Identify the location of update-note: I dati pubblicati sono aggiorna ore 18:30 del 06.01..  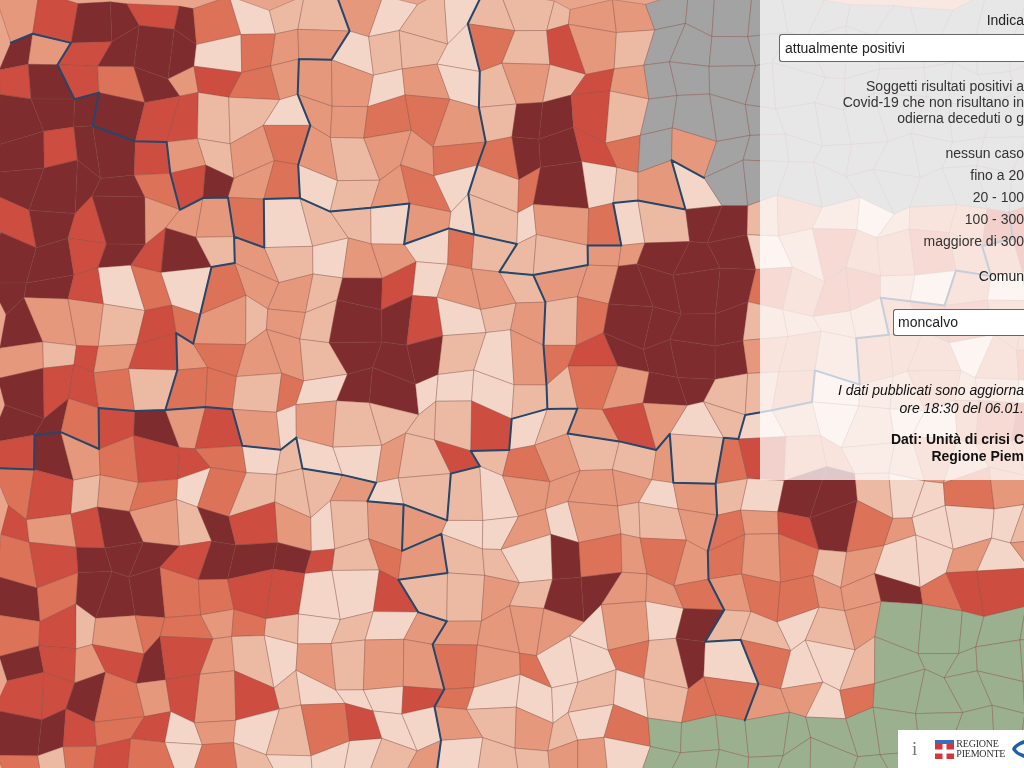
(930, 399).